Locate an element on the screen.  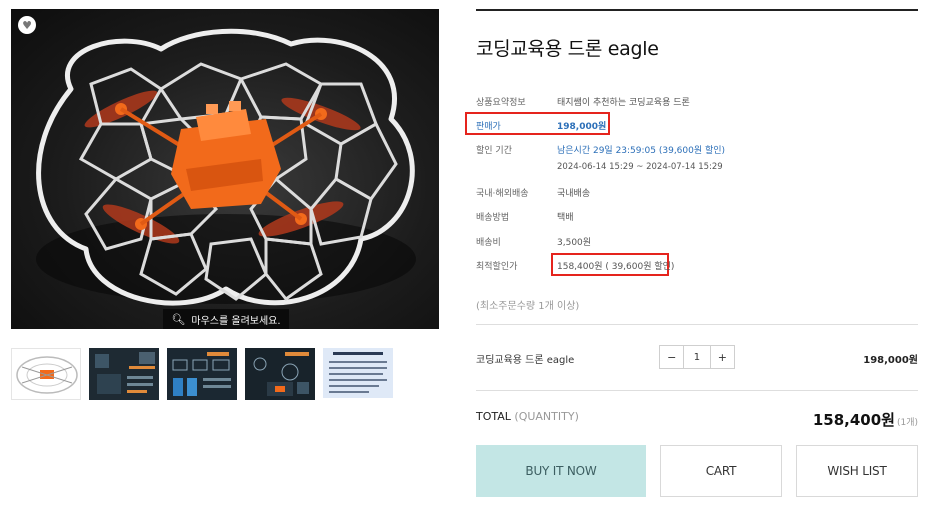
min-order-note: (최소주문수량 1개 이상) is located at coordinates (528, 306).